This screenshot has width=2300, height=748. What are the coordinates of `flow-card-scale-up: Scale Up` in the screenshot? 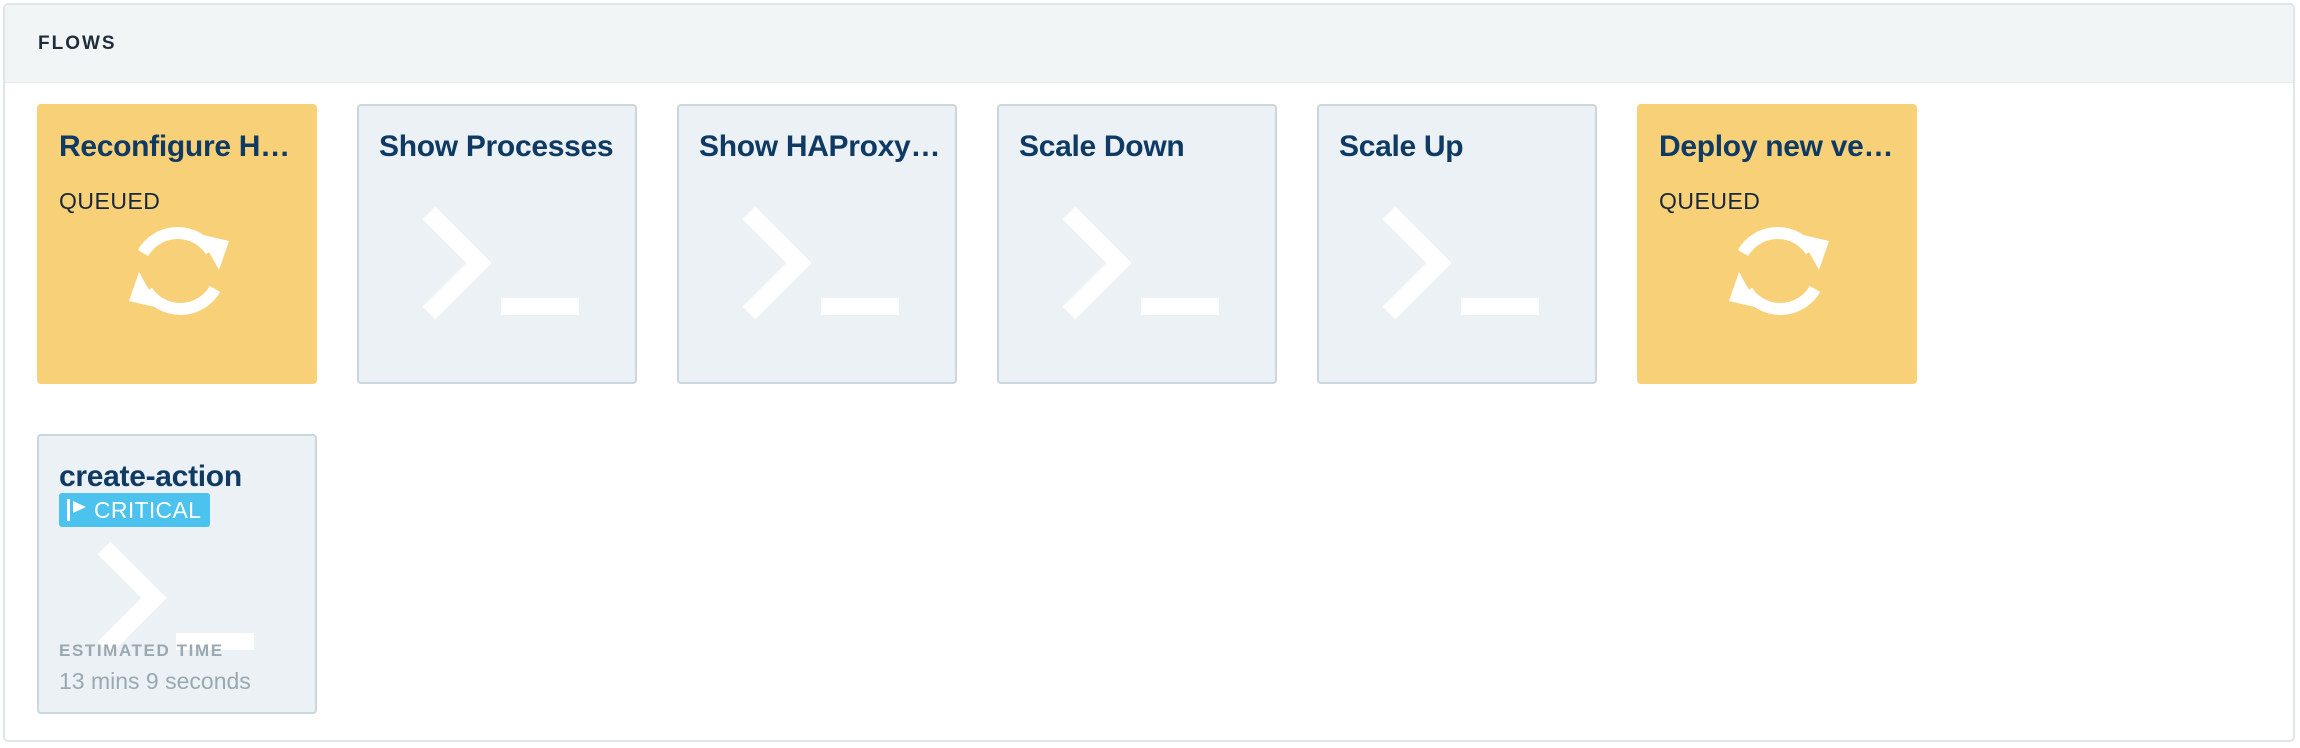 It's located at (1457, 244).